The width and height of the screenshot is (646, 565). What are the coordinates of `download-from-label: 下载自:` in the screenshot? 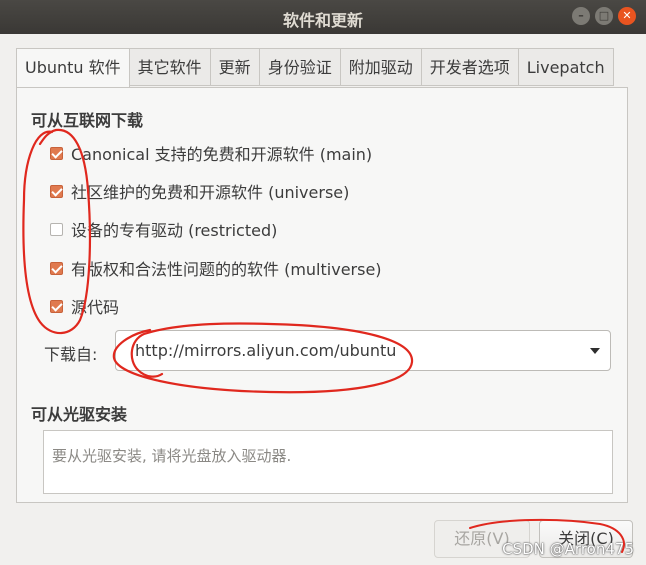 It's located at (71, 354).